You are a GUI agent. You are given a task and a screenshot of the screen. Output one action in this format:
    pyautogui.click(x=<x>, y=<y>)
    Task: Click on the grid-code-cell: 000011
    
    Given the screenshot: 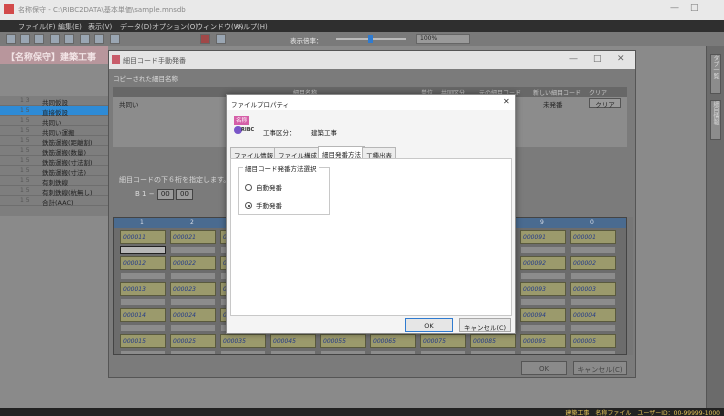 What is the action you would take?
    pyautogui.click(x=143, y=237)
    